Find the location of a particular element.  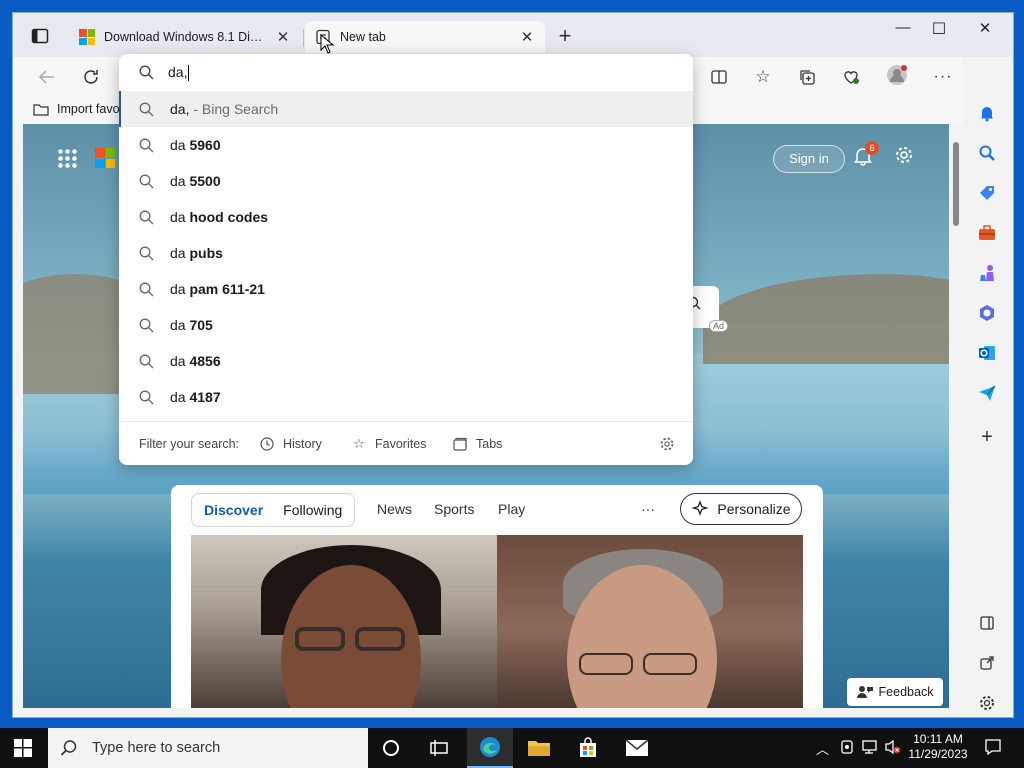

sidebar-drop-icon is located at coordinates (987, 393).